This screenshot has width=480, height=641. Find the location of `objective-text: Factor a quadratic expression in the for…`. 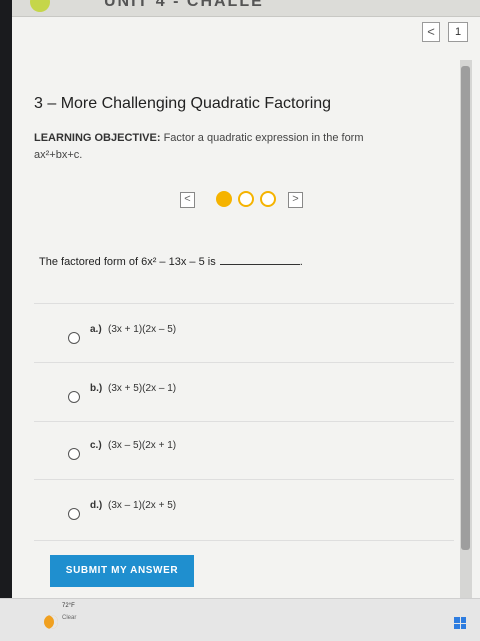

objective-text: Factor a quadratic expression in the for… is located at coordinates (263, 138).